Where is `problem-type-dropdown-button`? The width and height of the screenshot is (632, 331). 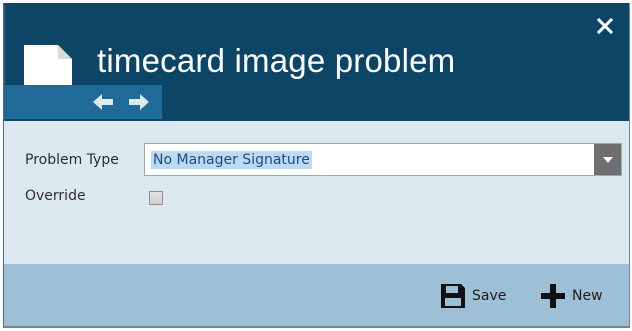 problem-type-dropdown-button is located at coordinates (607, 159).